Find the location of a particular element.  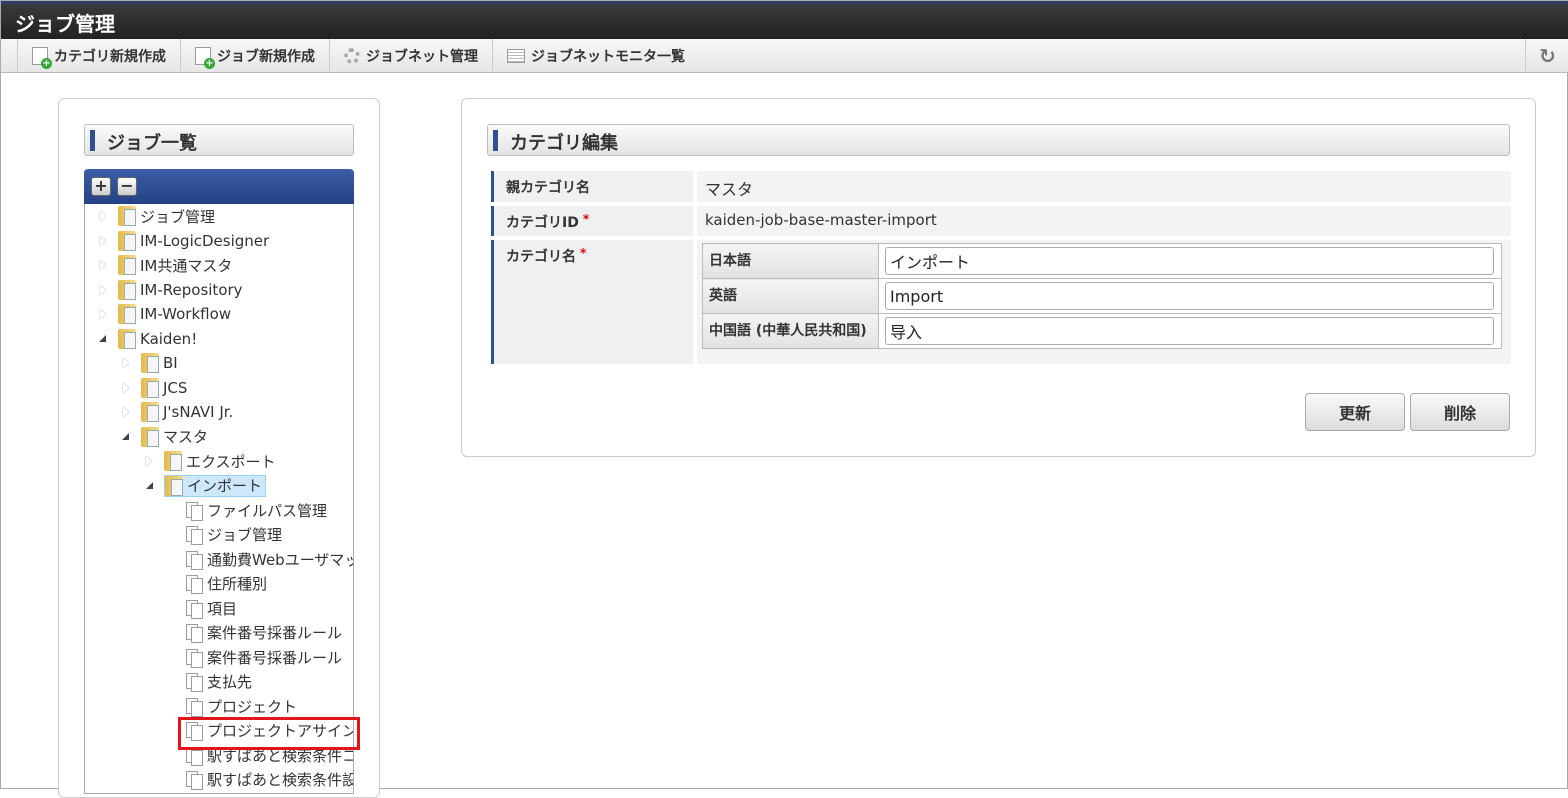

category-id-value: kaiden-job-base-master-import is located at coordinates (1104, 221).